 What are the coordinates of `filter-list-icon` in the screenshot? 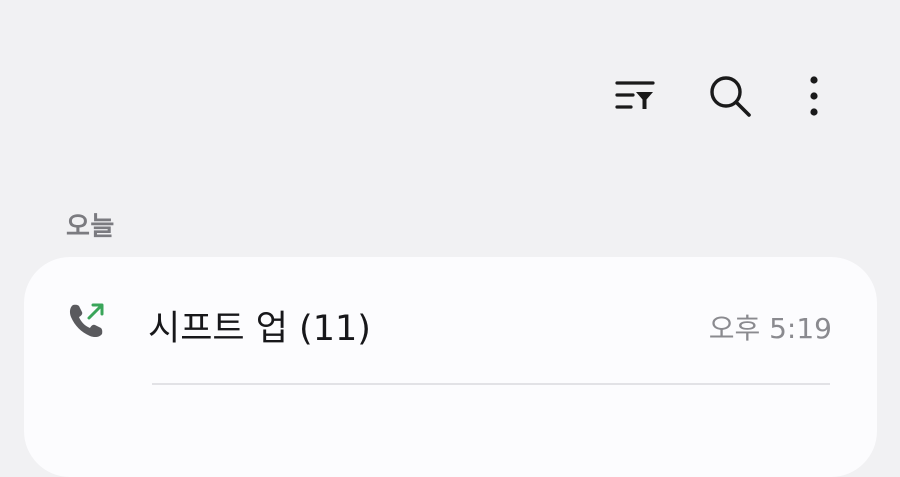 It's located at (635, 95).